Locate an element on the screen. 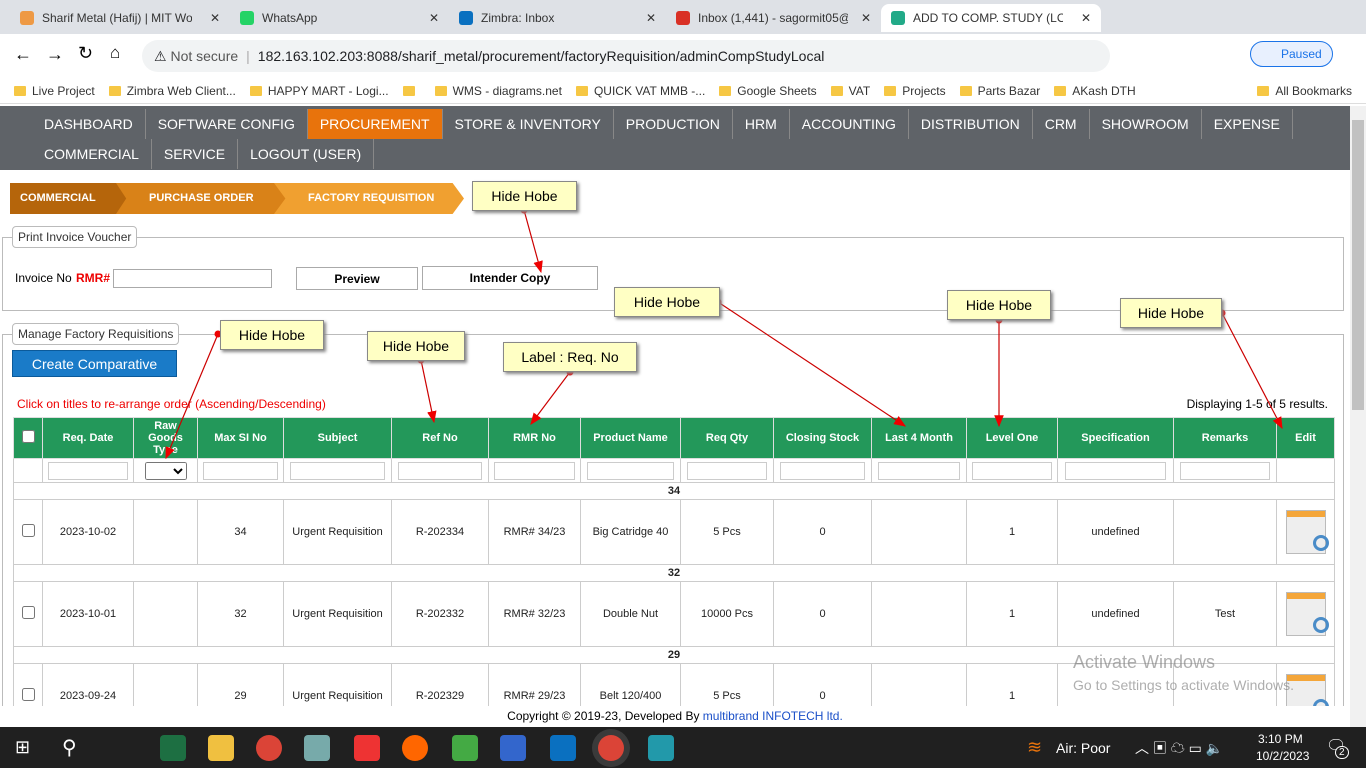 This screenshot has height=768, width=1366. clock-date: 10/2/2023 is located at coordinates (1282, 756).